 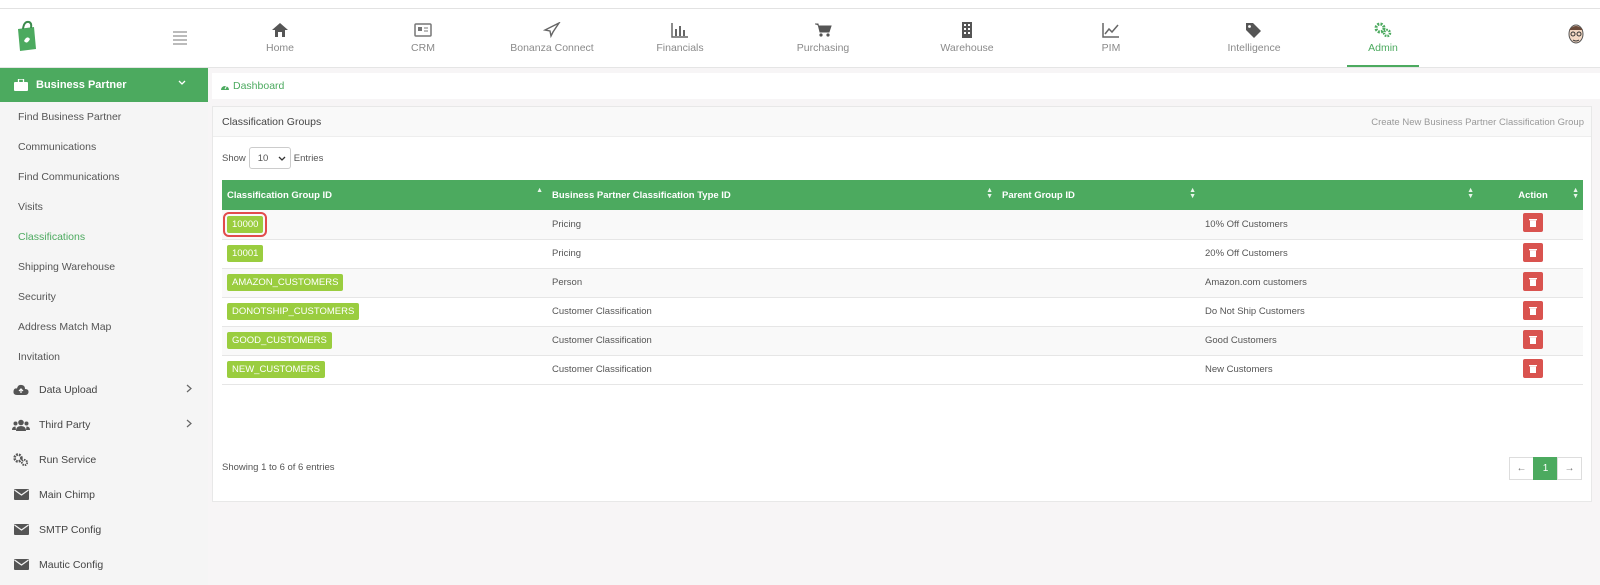 I want to click on sidebar-item-security: Security, so click(x=104, y=297).